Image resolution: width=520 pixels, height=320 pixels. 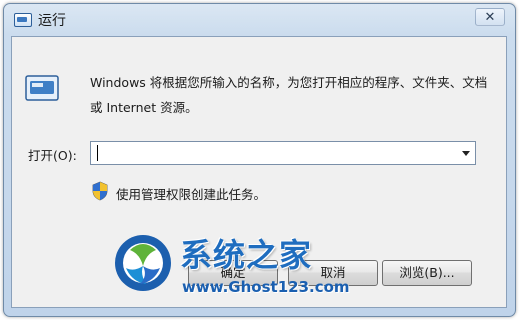 I want to click on cancel-button: 取消, so click(x=333, y=273).